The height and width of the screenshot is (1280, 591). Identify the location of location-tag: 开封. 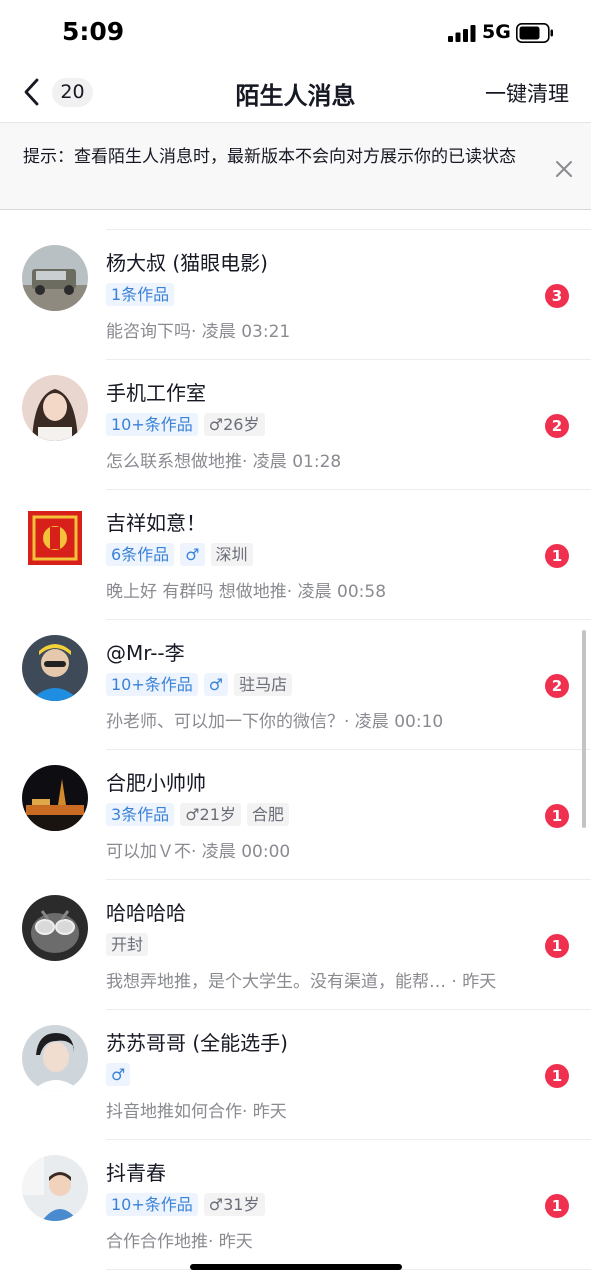
(127, 944).